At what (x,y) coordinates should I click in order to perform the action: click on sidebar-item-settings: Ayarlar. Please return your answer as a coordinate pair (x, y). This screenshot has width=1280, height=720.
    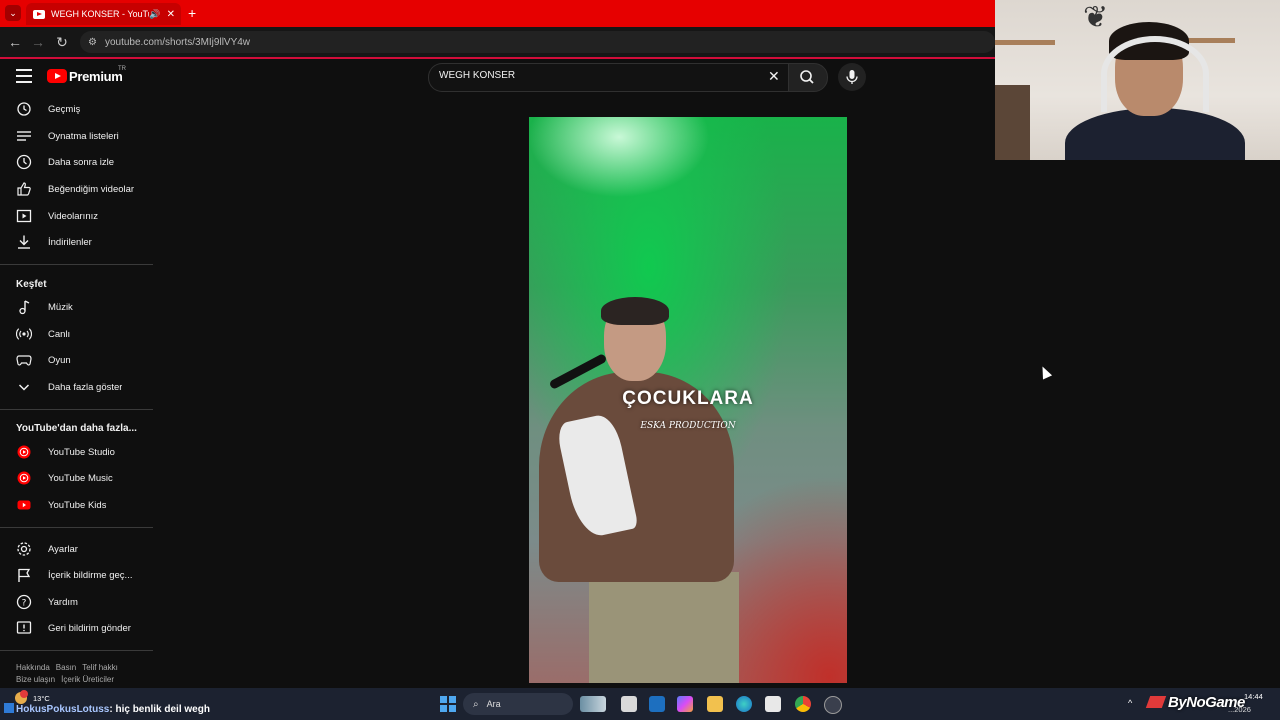
    Looking at the image, I should click on (76, 549).